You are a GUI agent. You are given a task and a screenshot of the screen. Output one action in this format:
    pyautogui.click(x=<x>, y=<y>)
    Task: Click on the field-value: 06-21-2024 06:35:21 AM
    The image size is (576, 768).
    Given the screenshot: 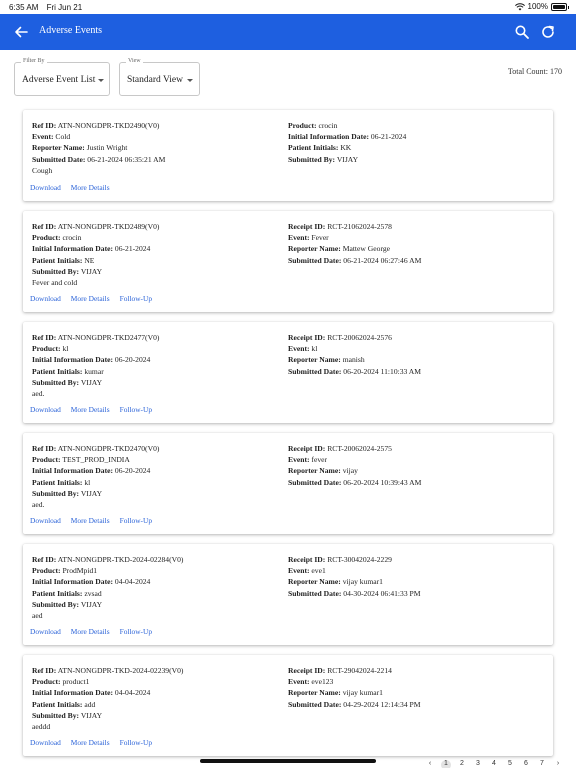 What is the action you would take?
    pyautogui.click(x=126, y=159)
    